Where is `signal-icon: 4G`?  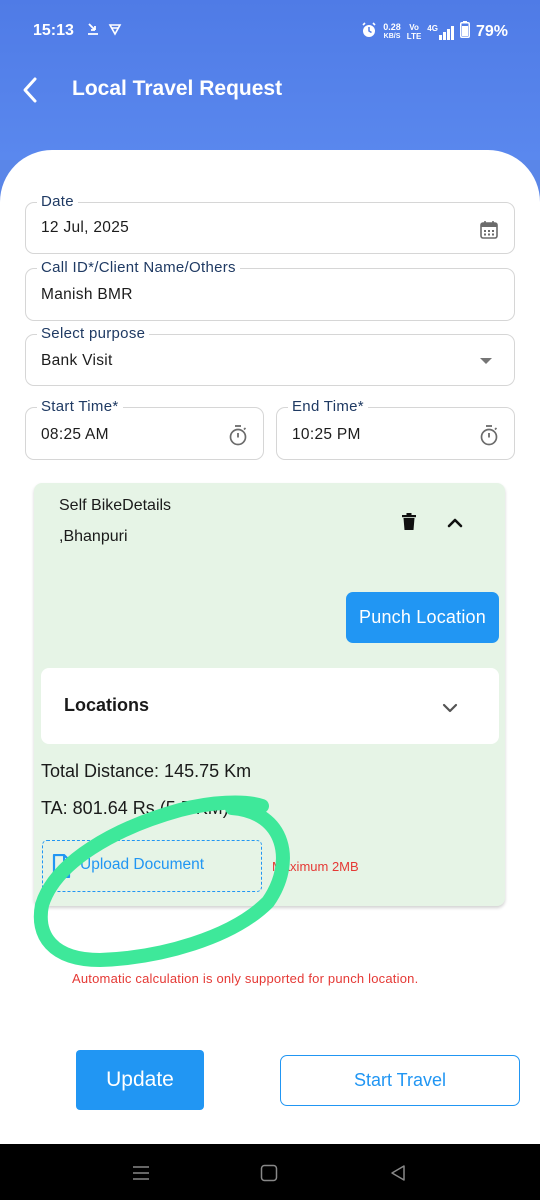
signal-icon: 4G is located at coordinates (440, 32).